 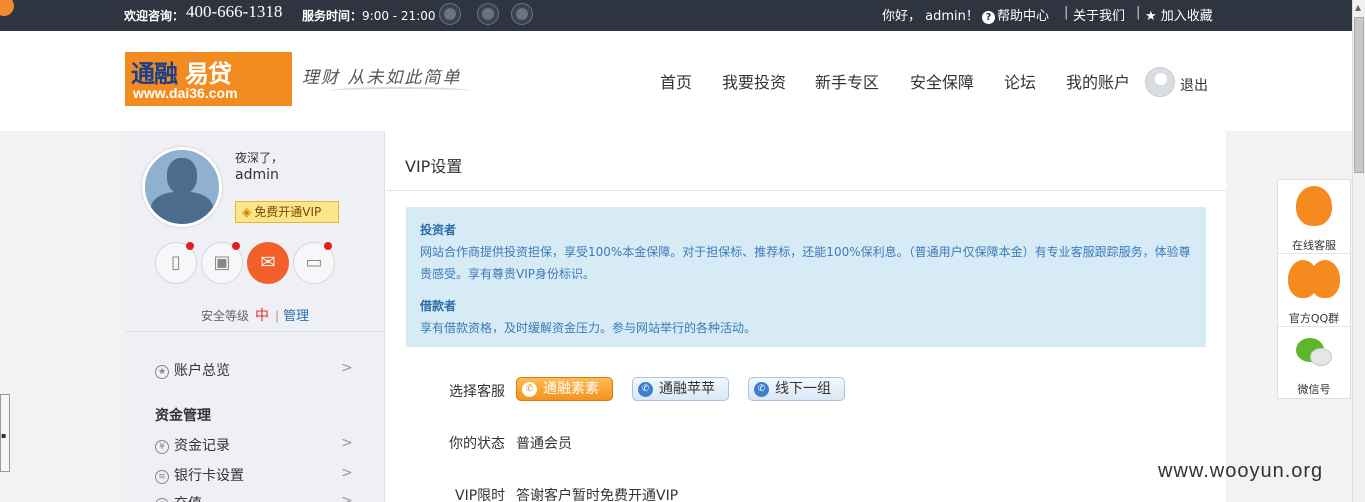 What do you see at coordinates (332, 16) in the screenshot?
I see `service-hours-label: 服务时间：` at bounding box center [332, 16].